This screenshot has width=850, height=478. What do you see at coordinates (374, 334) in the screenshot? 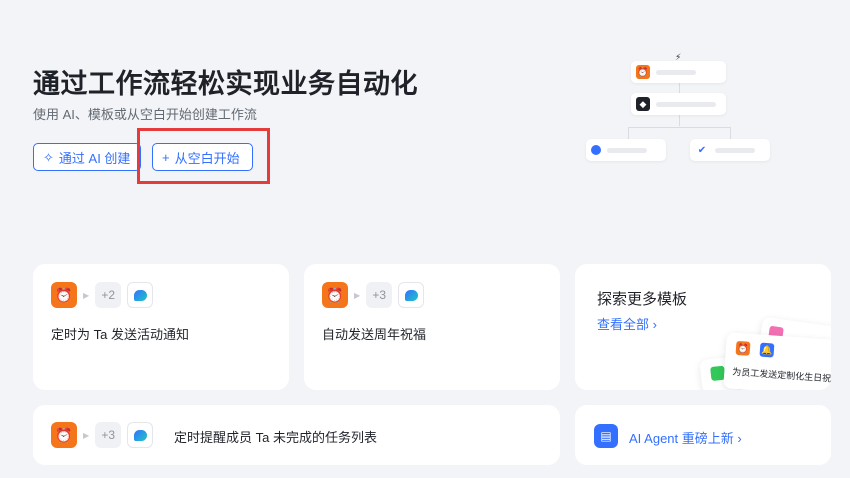
I see `template-title: 自动发送周年祝福` at bounding box center [374, 334].